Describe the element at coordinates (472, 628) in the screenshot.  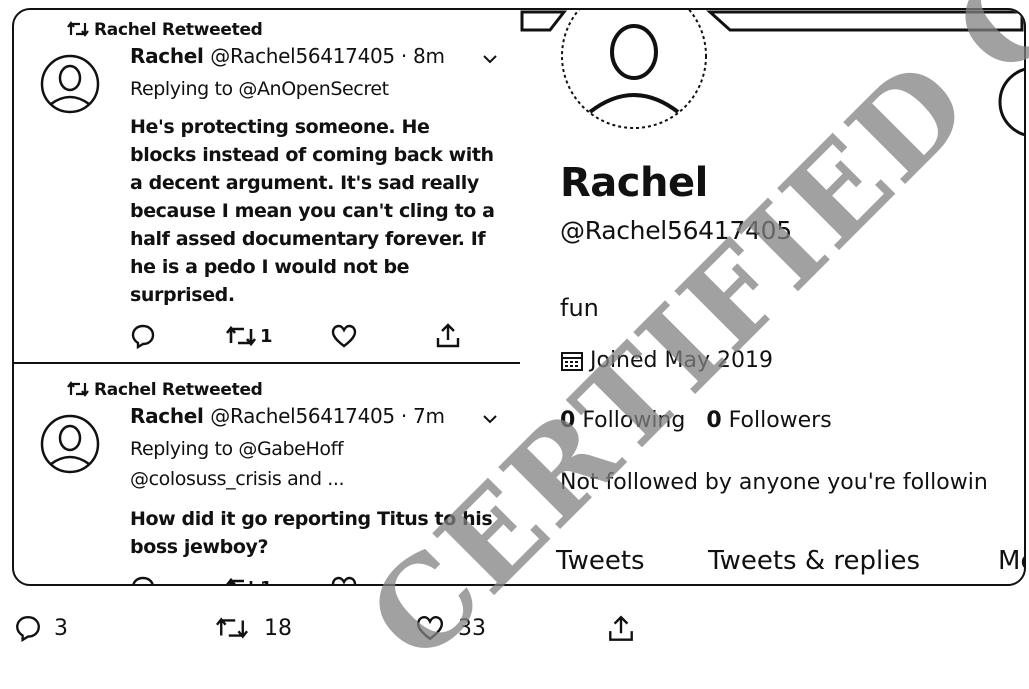
I see `like-count: 33` at that location.